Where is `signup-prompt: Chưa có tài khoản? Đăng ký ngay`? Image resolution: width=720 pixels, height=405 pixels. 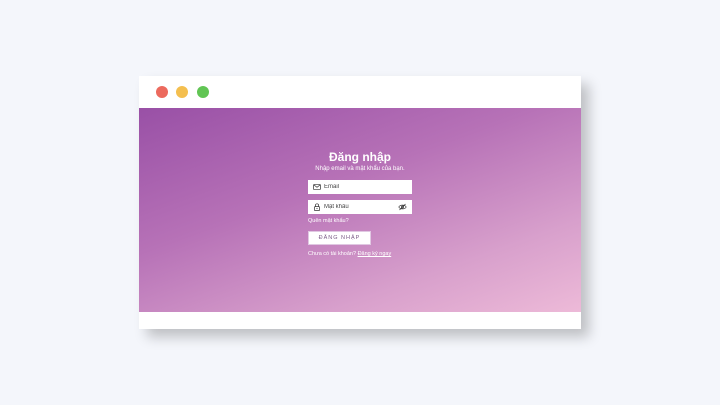
signup-prompt: Chưa có tài khoản? Đăng ký ngay is located at coordinates (349, 254).